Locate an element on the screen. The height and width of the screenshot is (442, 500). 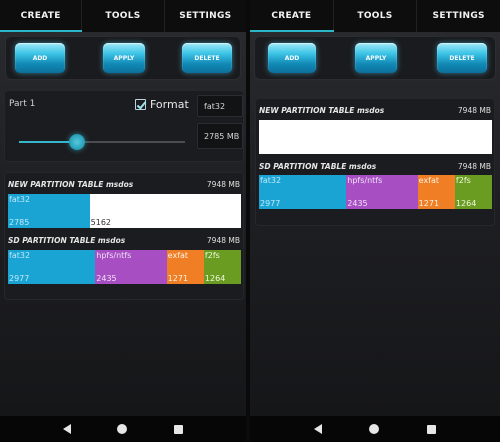
part-label: Part 1 is located at coordinates (22, 104).